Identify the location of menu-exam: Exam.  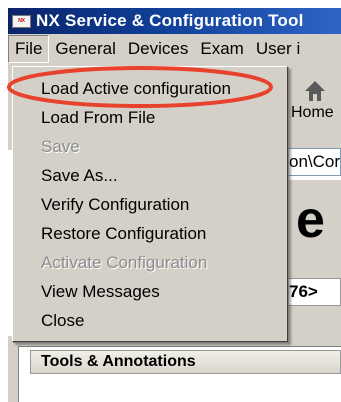
(221, 49).